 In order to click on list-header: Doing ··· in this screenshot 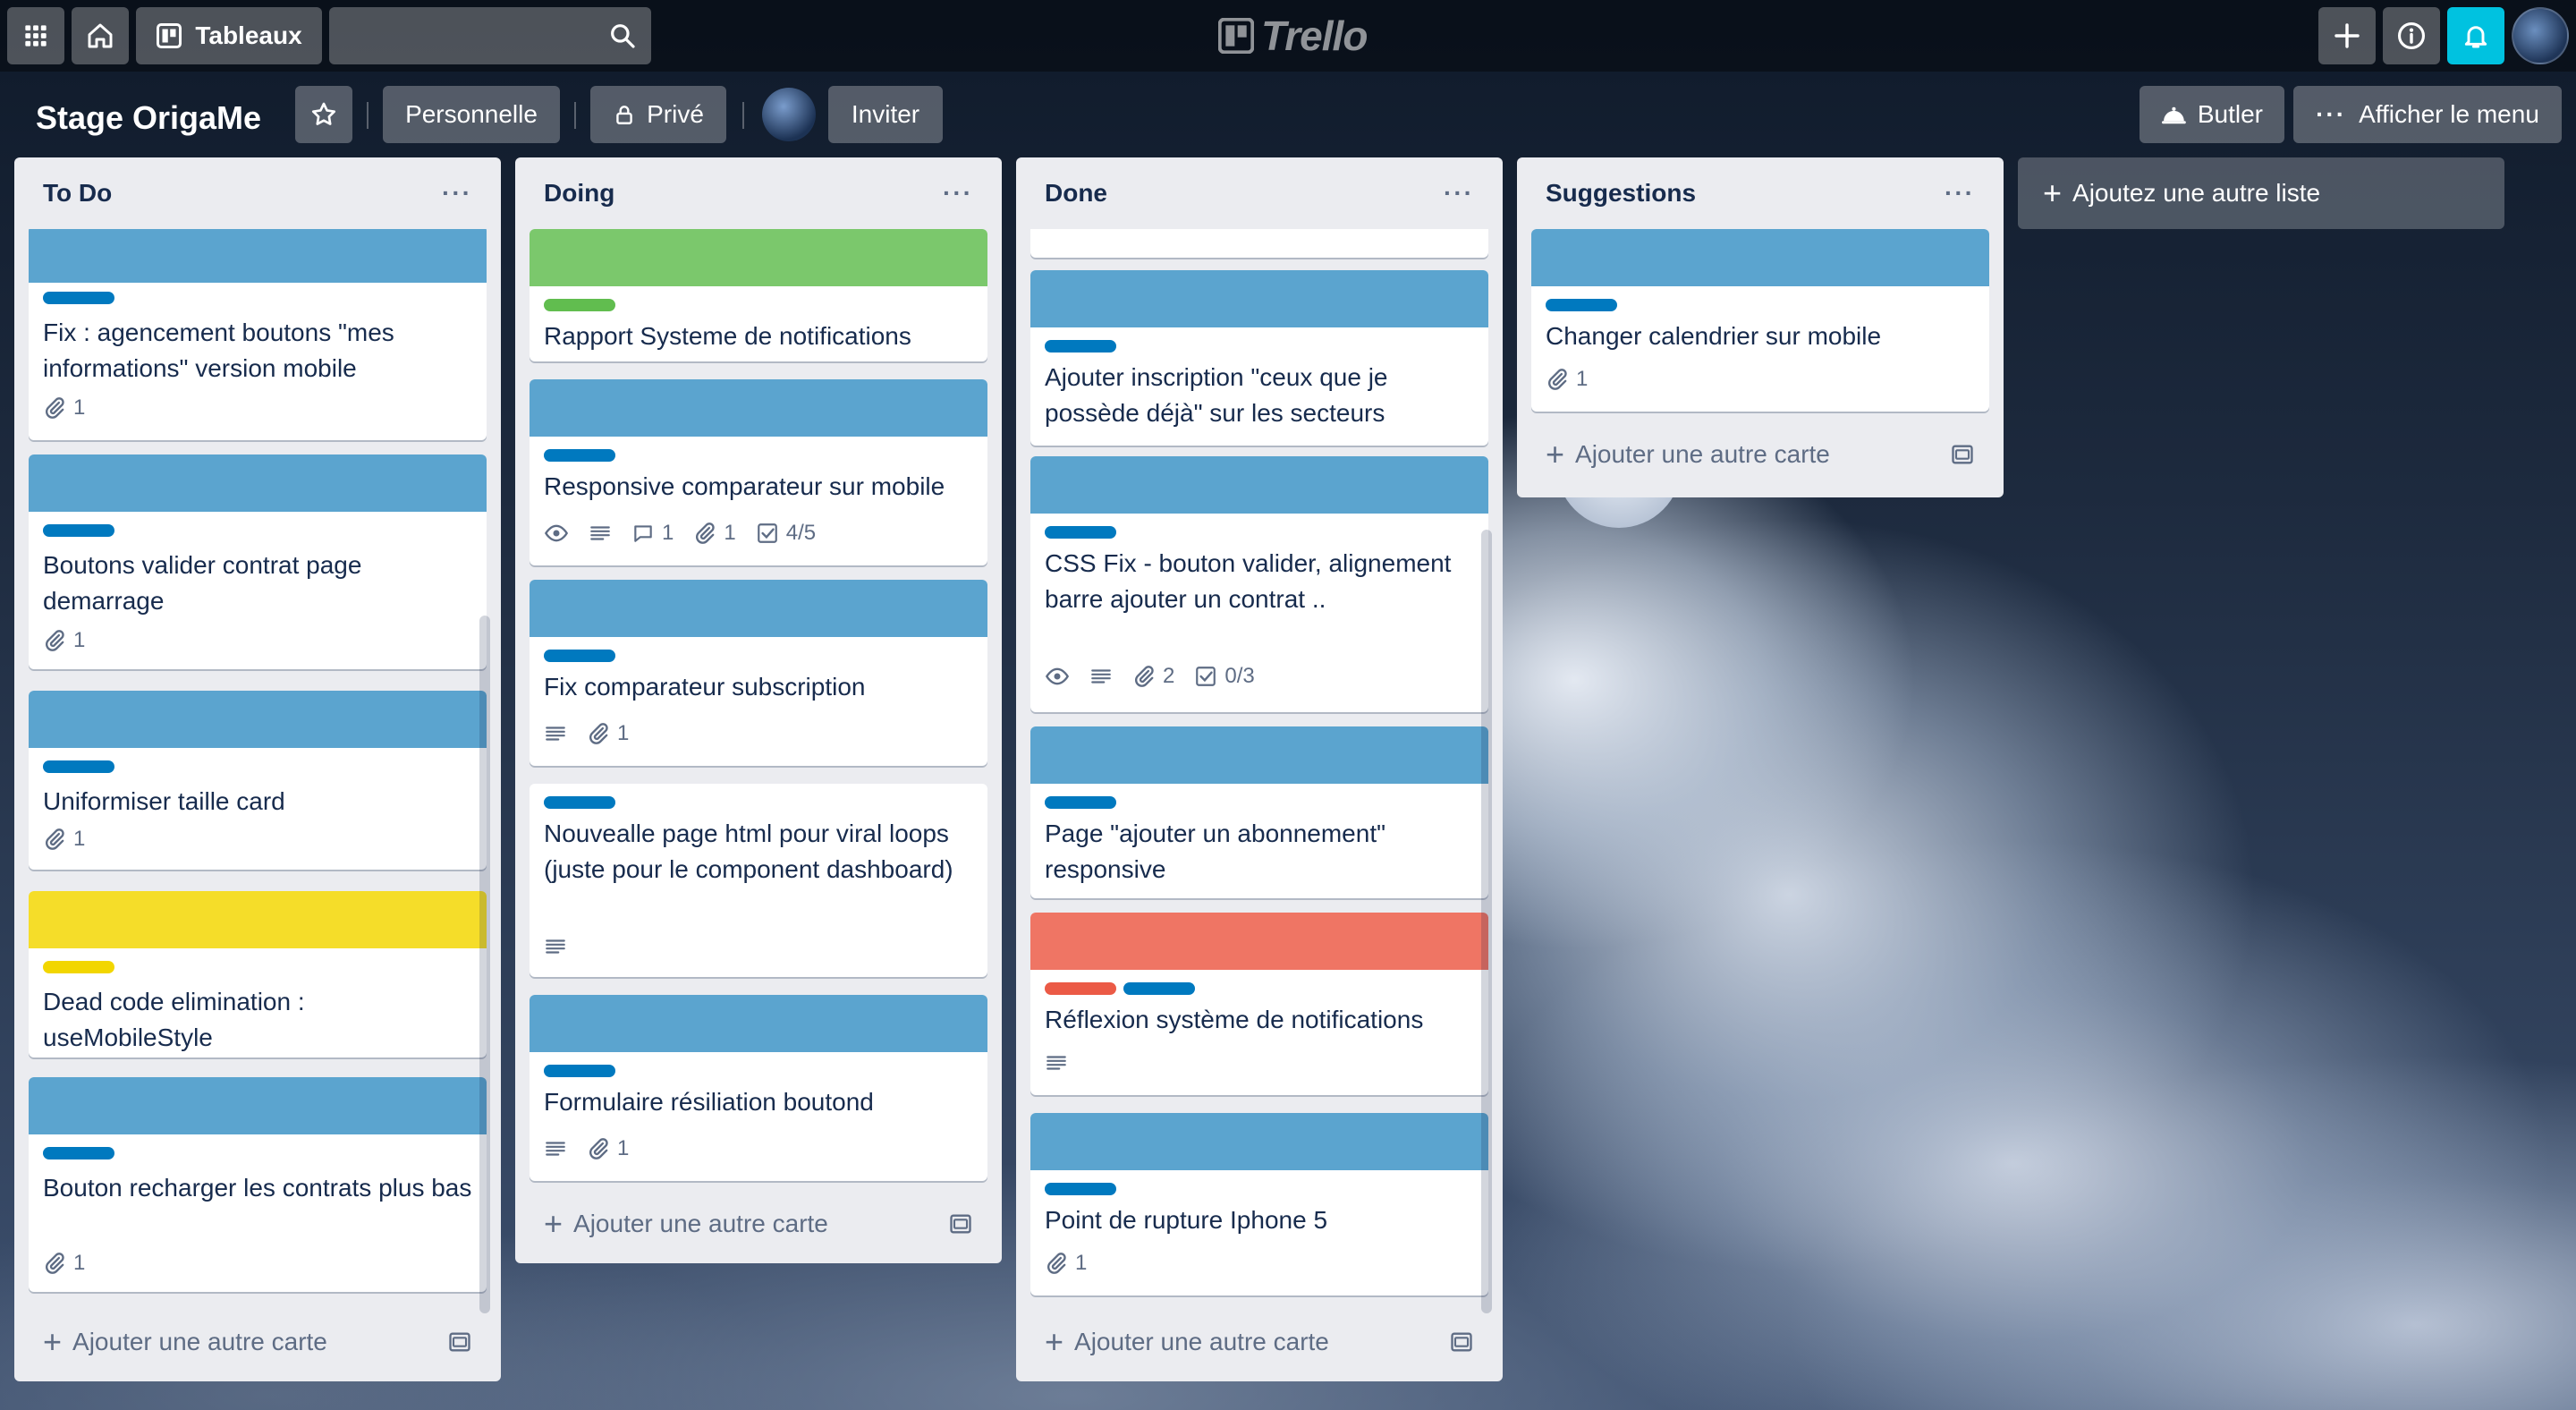, I will do `click(758, 193)`.